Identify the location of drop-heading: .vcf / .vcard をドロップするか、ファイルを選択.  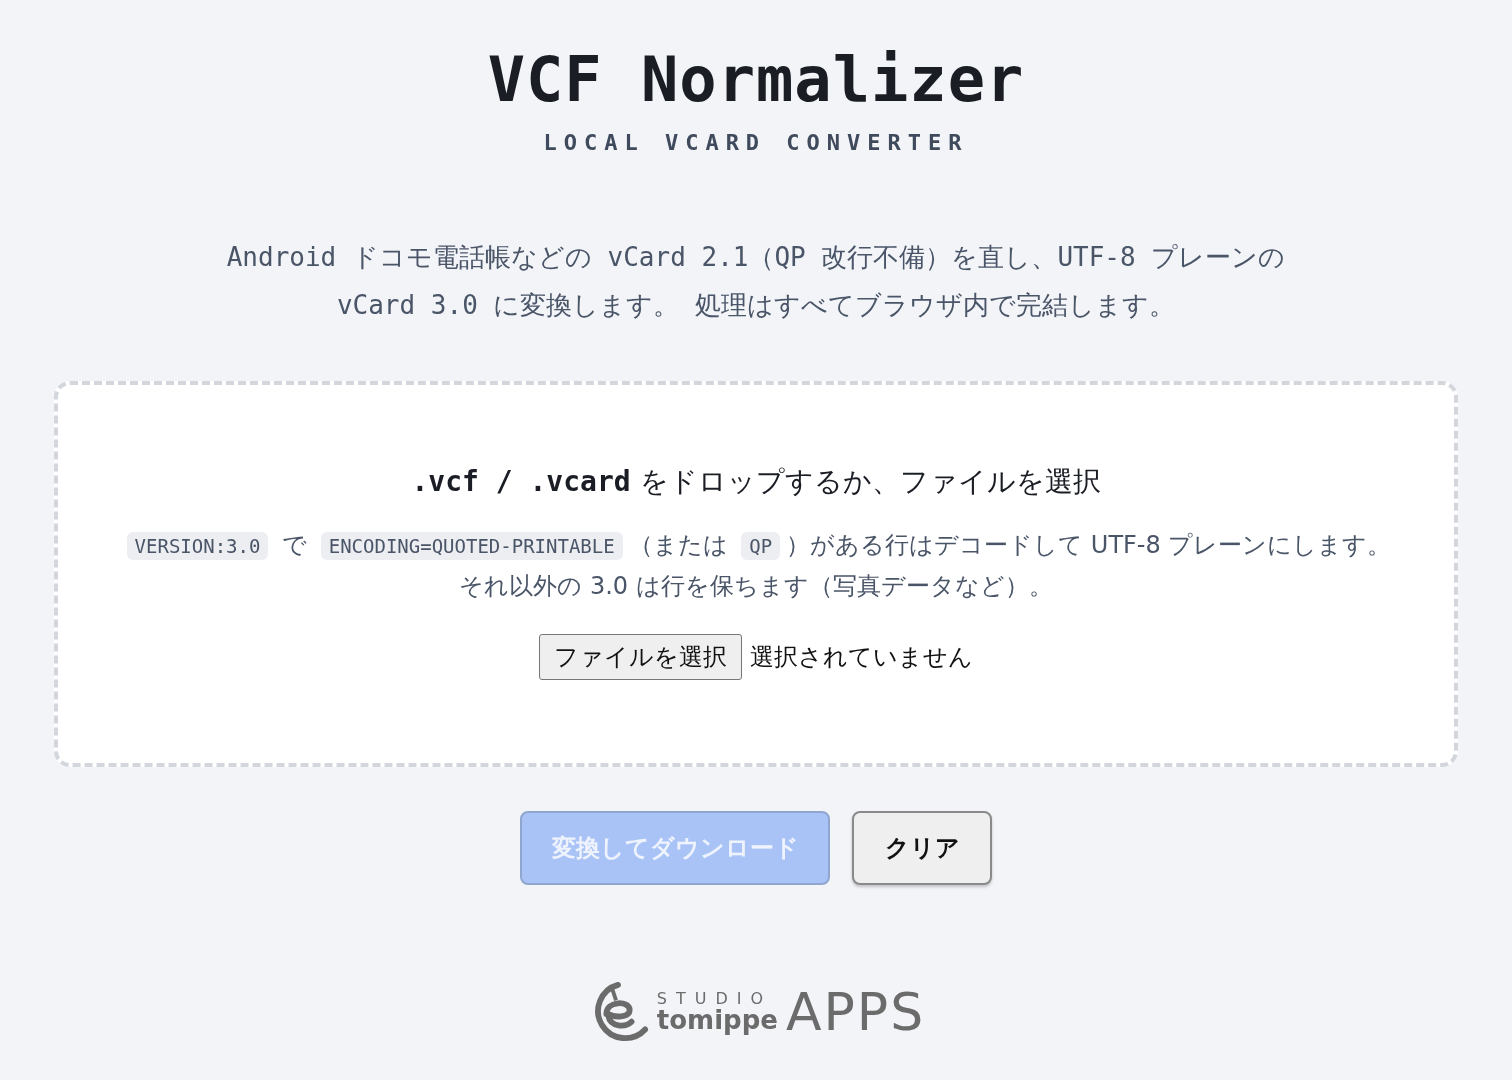
(756, 482).